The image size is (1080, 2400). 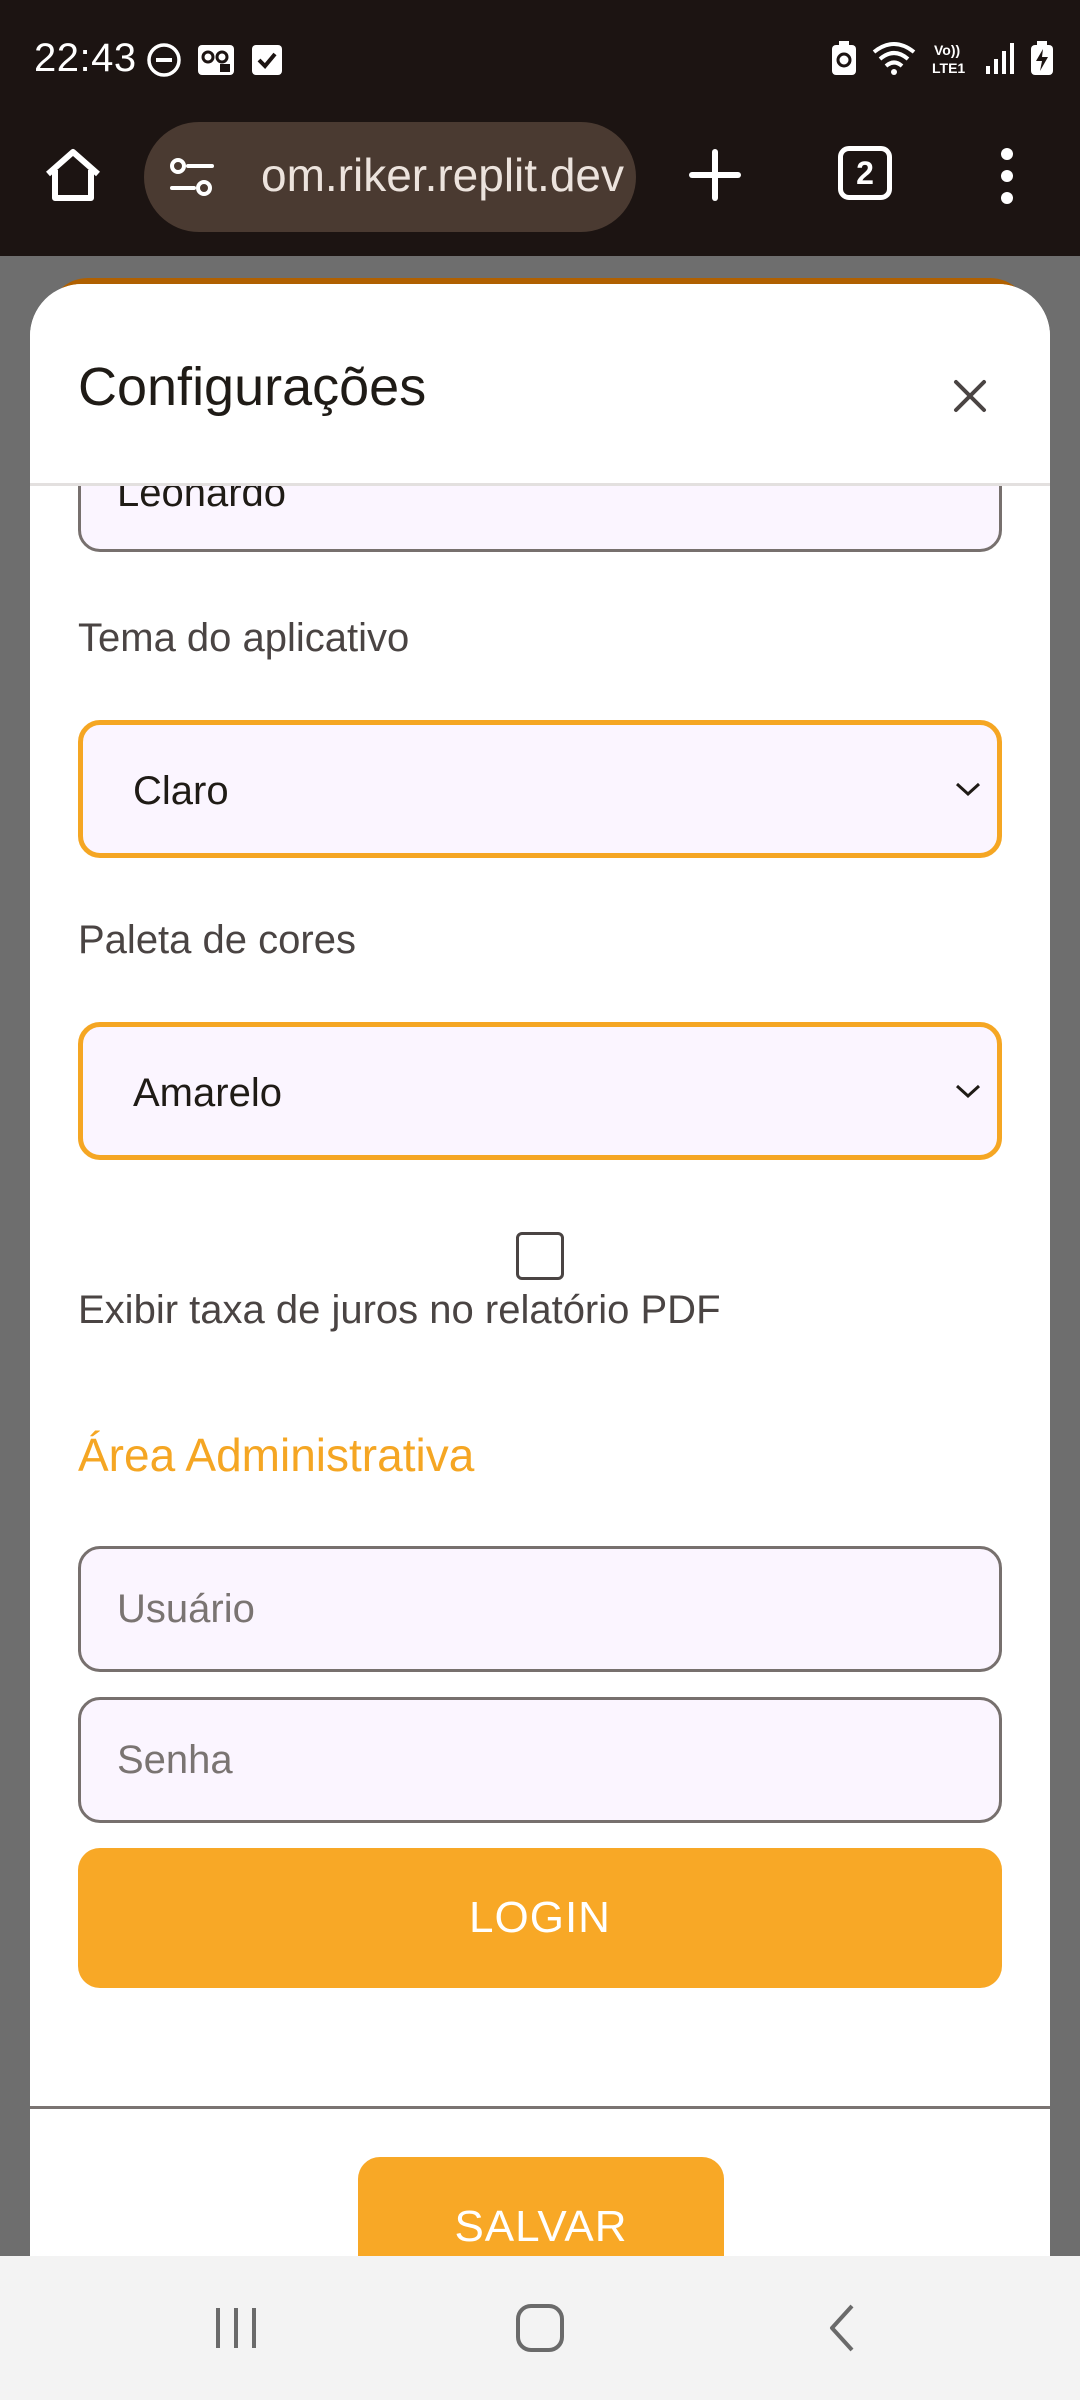 What do you see at coordinates (1042, 58) in the screenshot?
I see `battery-charging-icon` at bounding box center [1042, 58].